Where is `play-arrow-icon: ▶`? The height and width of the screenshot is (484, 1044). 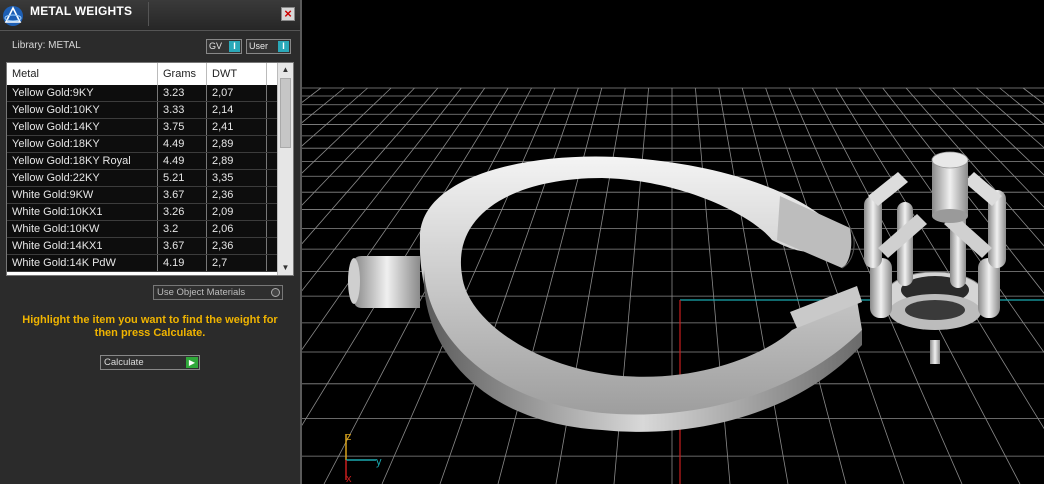
play-arrow-icon: ▶ is located at coordinates (192, 362).